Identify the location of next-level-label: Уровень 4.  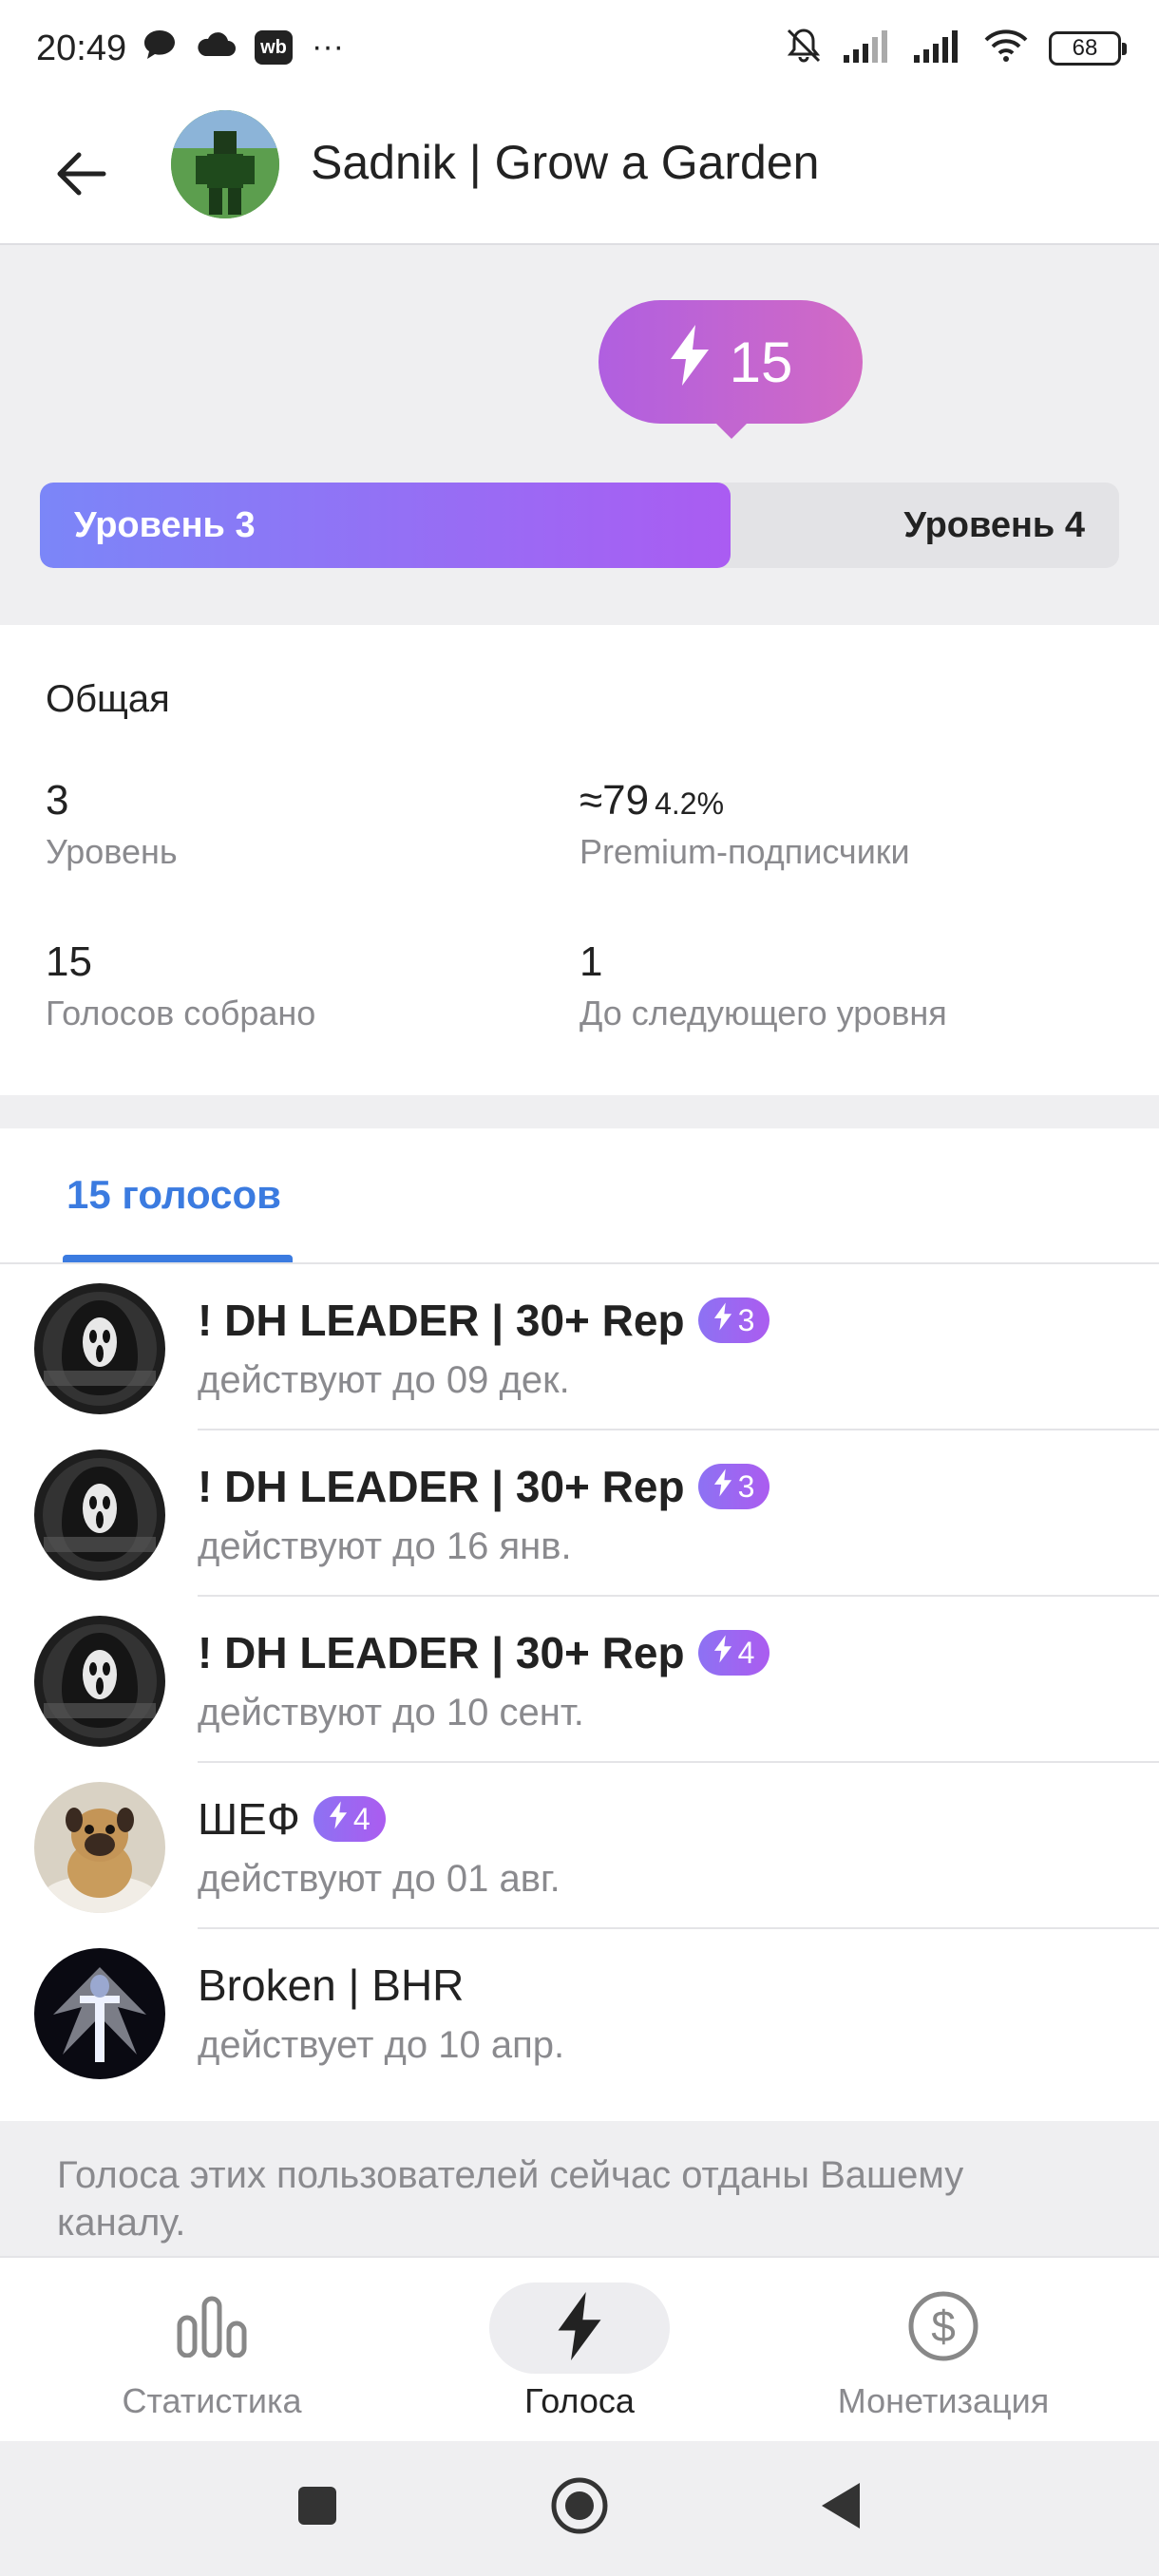
(994, 525).